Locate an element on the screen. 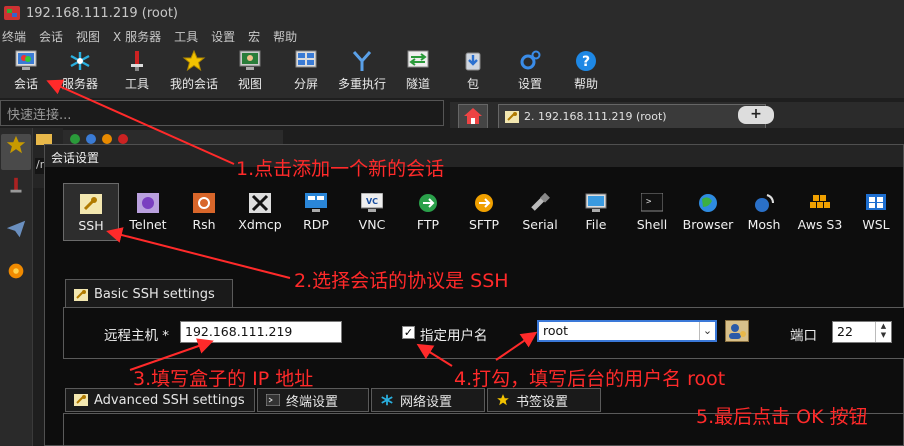 The height and width of the screenshot is (446, 904). protocol-browser: Browser is located at coordinates (708, 212).